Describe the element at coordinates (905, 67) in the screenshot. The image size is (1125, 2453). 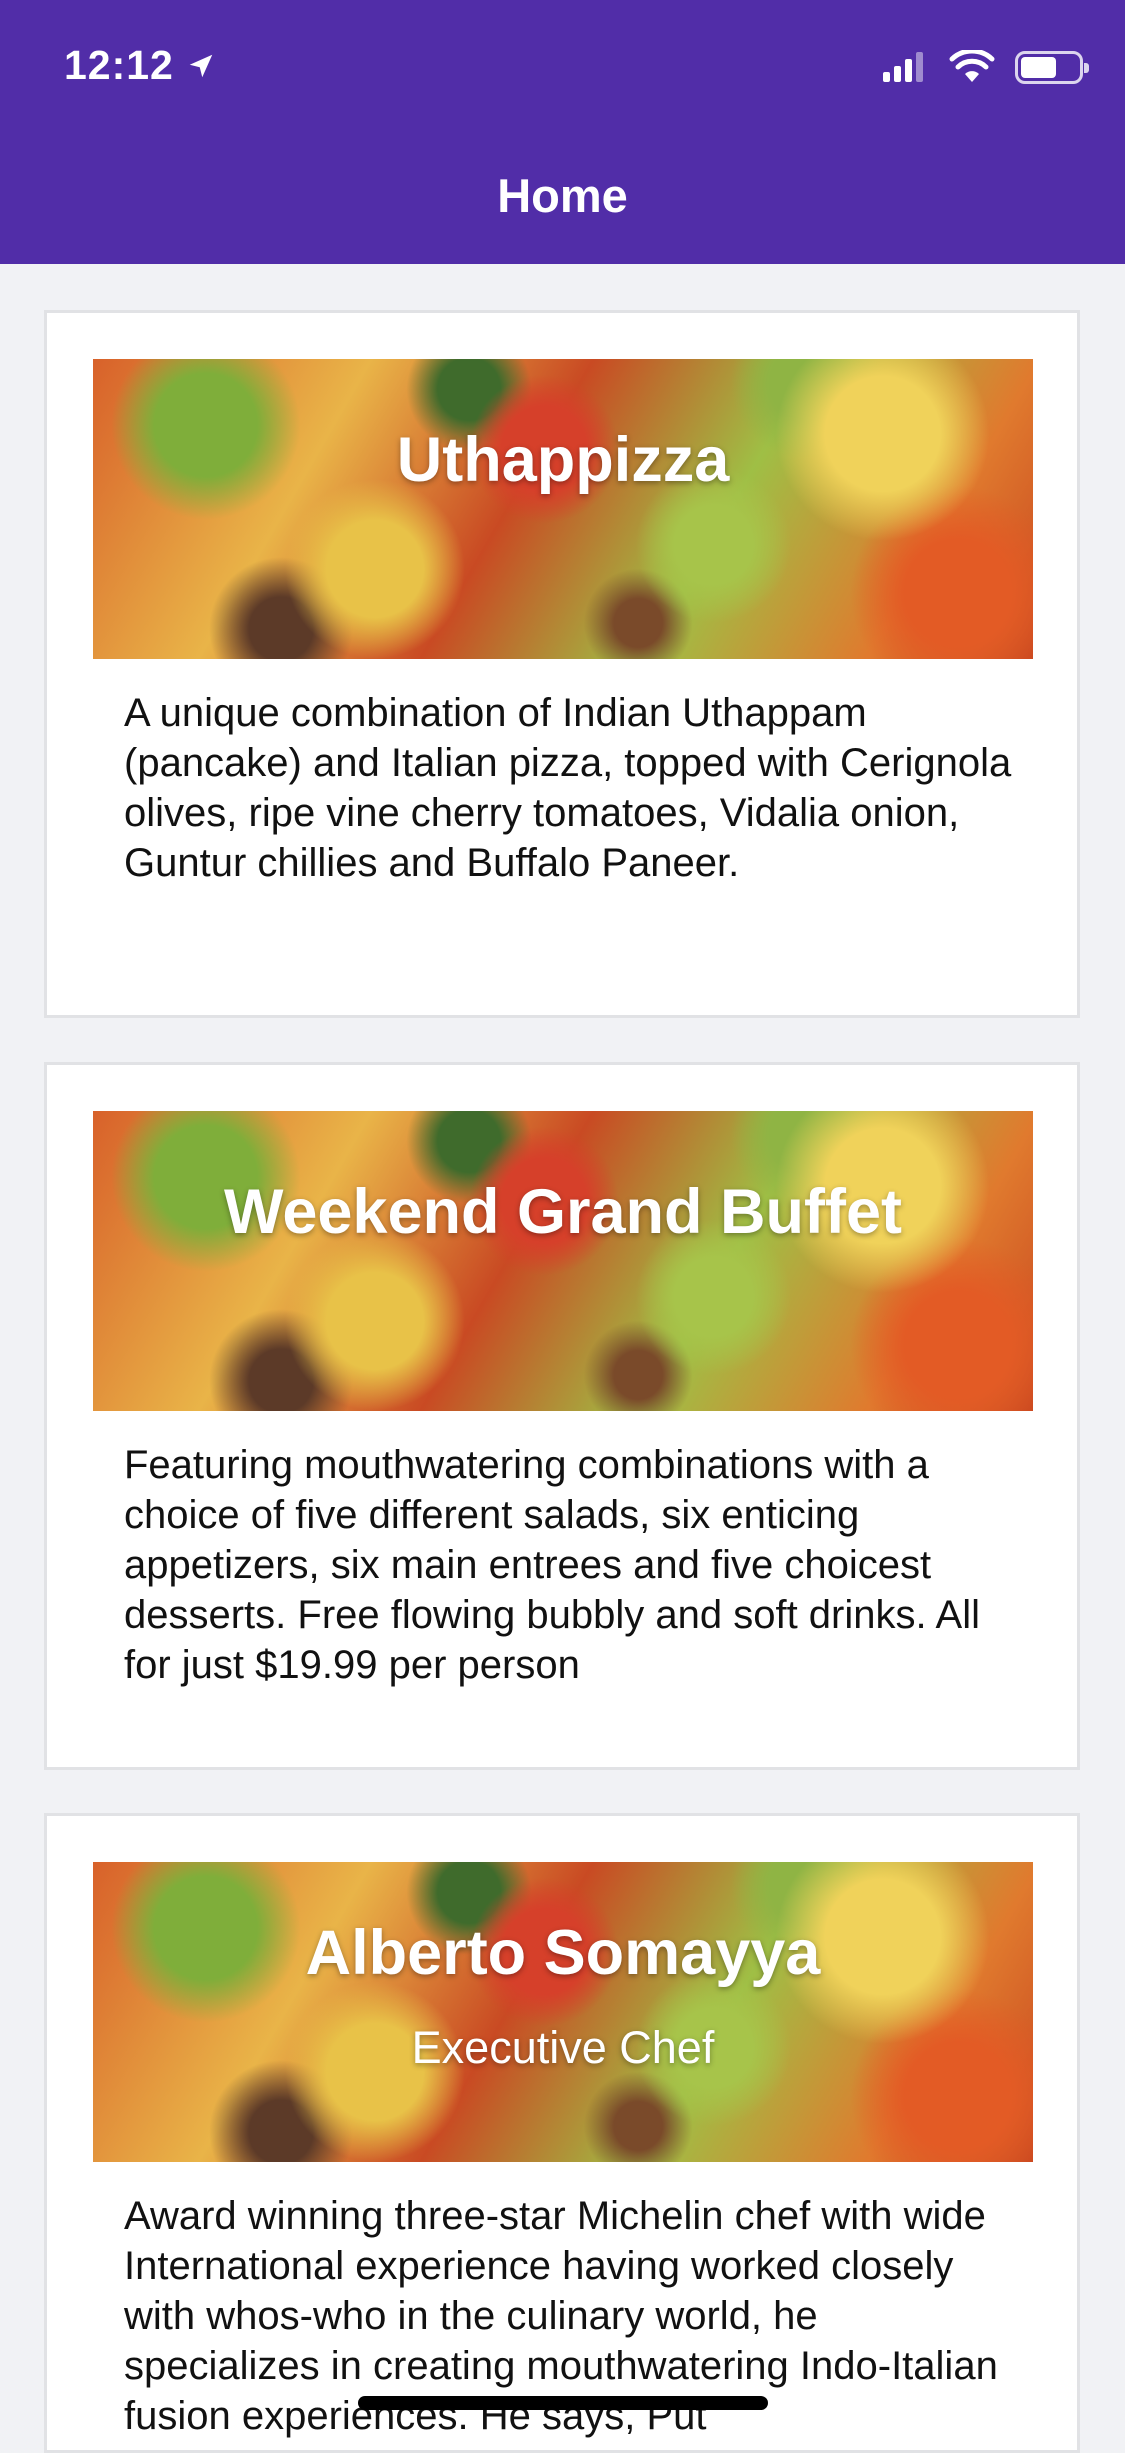
I see `signal-icon` at that location.